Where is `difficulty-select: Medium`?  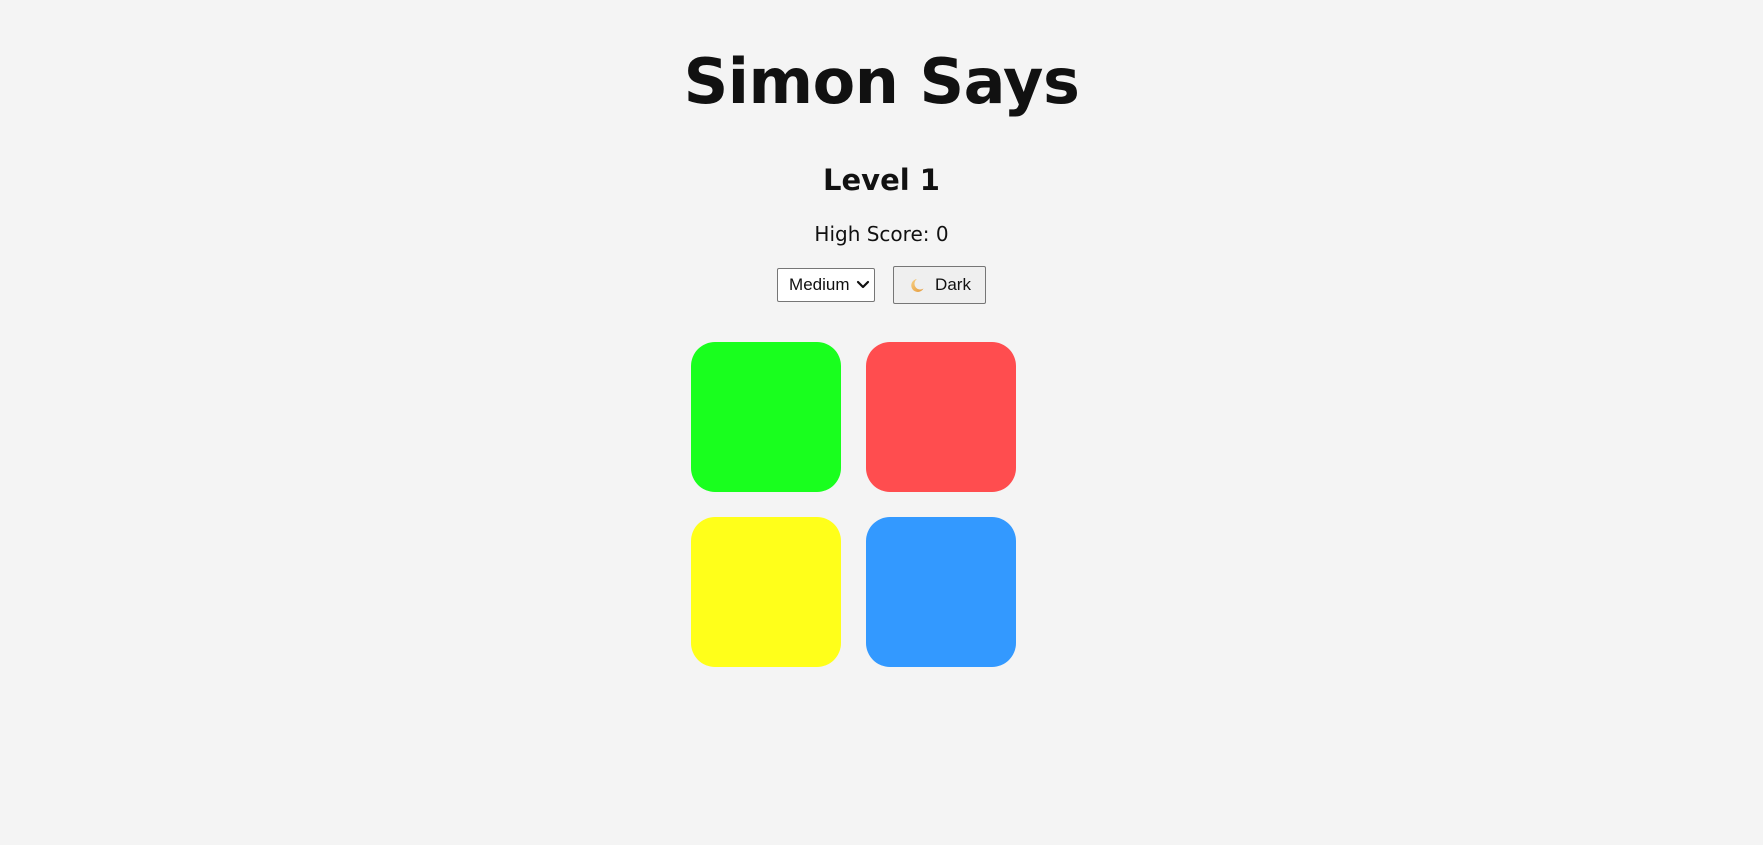
difficulty-select: Medium is located at coordinates (826, 285).